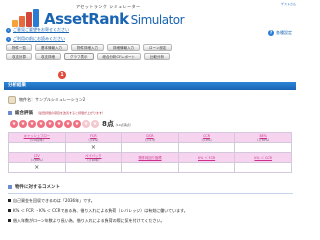 This screenshot has height=240, width=320. What do you see at coordinates (71, 113) in the screenshot?
I see `rating-note: （最低評価の項目を改善すると評価が上がります）` at bounding box center [71, 113].